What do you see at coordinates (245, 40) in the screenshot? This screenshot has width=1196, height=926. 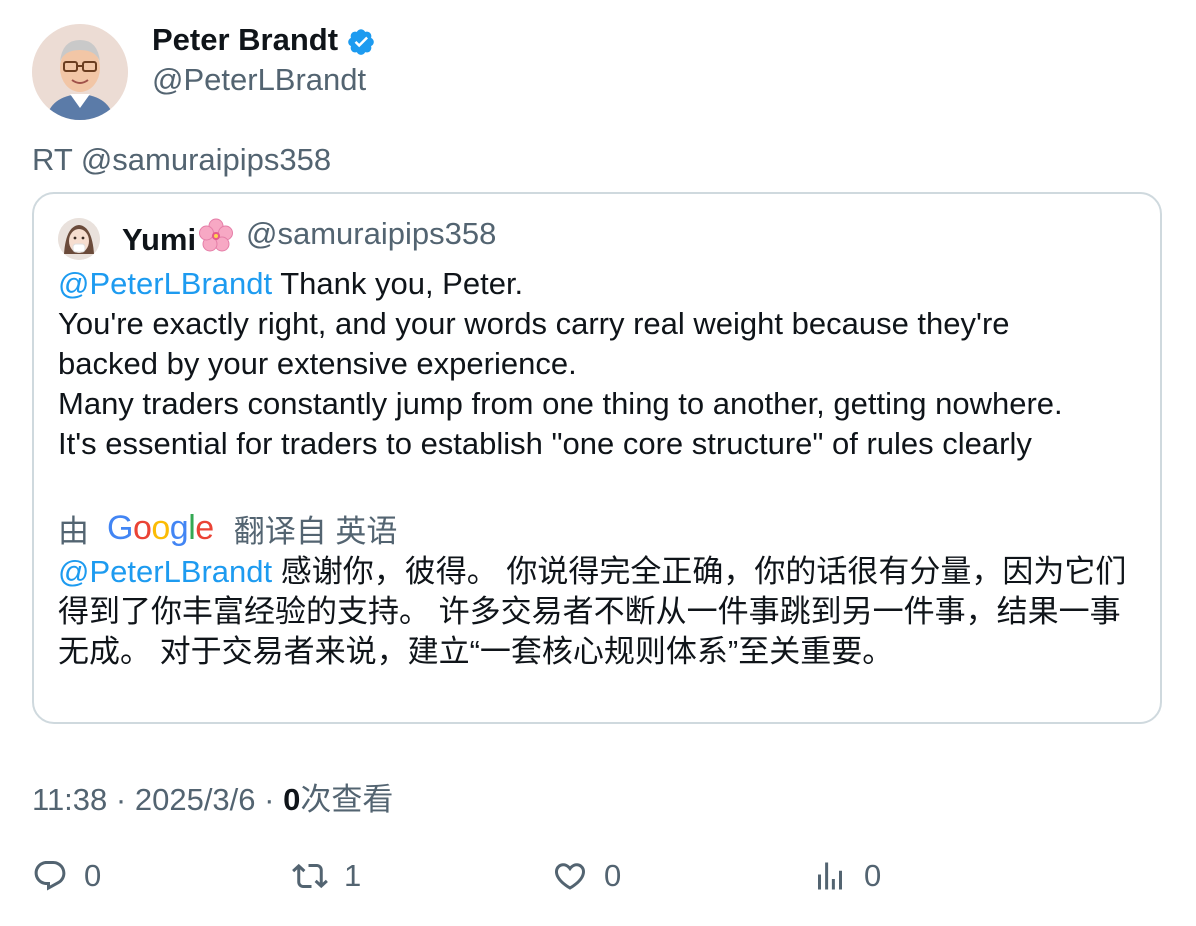 I see `author-name: Peter Brandt` at bounding box center [245, 40].